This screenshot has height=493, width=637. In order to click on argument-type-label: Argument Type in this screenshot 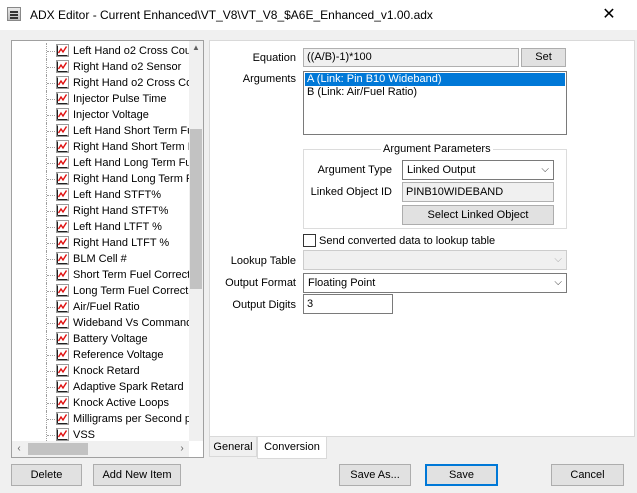, I will do `click(354, 170)`.